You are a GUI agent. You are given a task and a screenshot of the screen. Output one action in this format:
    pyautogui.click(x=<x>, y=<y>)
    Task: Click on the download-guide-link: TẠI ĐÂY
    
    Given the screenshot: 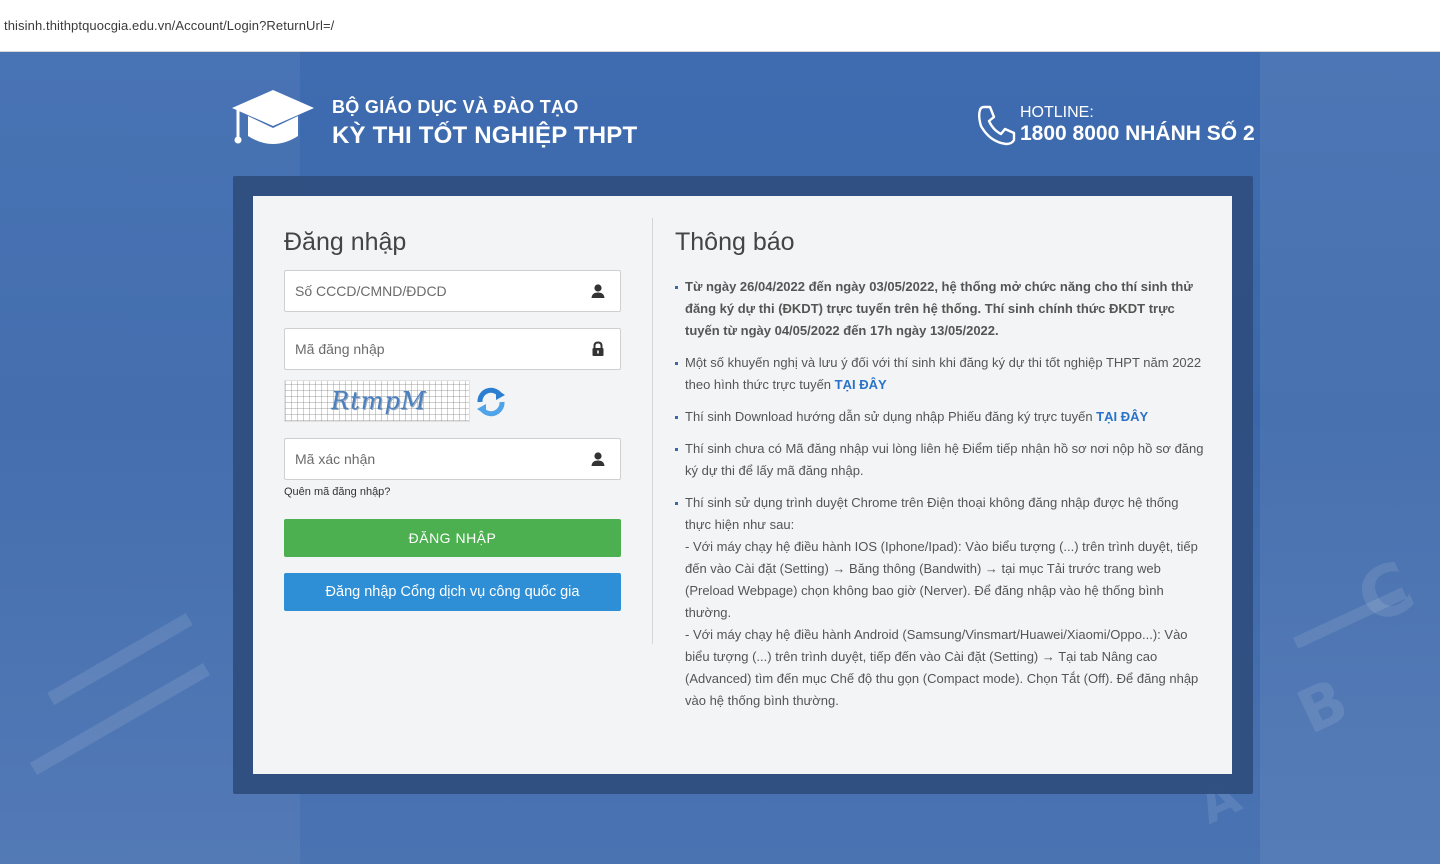 What is the action you would take?
    pyautogui.click(x=1122, y=416)
    